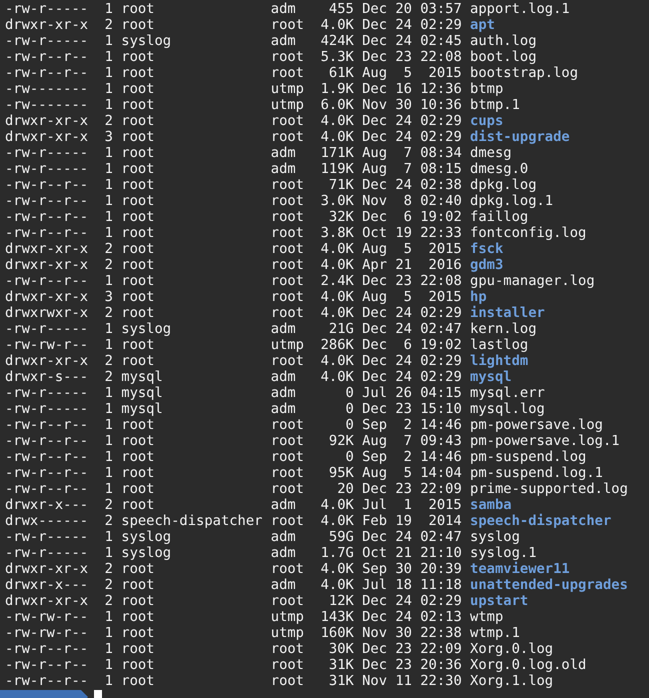 This screenshot has width=649, height=698. Describe the element at coordinates (407, 169) in the screenshot. I see `day-text: 7` at that location.